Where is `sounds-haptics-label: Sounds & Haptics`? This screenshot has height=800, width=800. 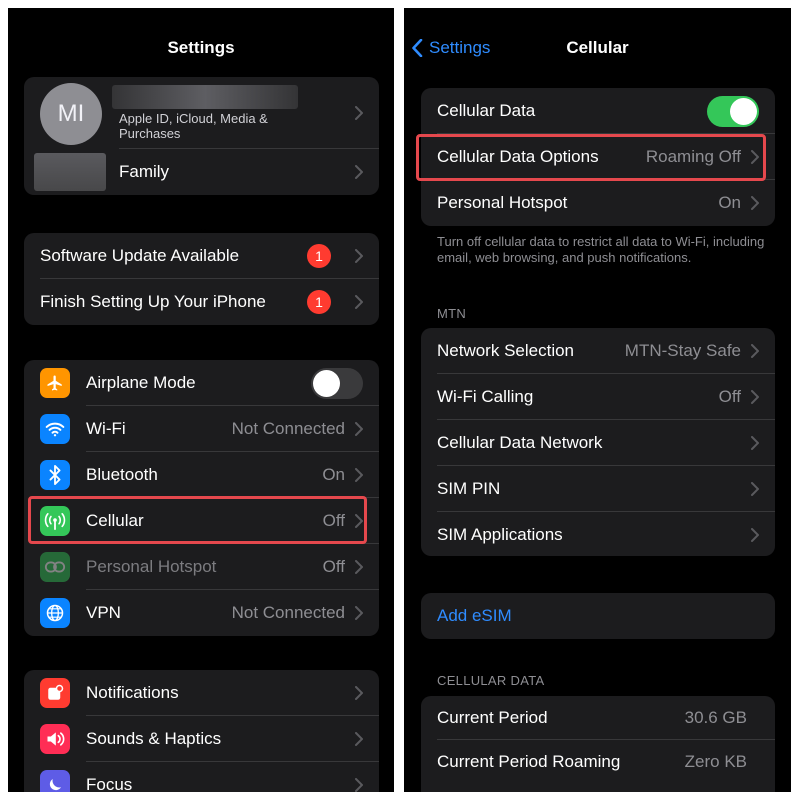 sounds-haptics-label: Sounds & Haptics is located at coordinates (154, 738).